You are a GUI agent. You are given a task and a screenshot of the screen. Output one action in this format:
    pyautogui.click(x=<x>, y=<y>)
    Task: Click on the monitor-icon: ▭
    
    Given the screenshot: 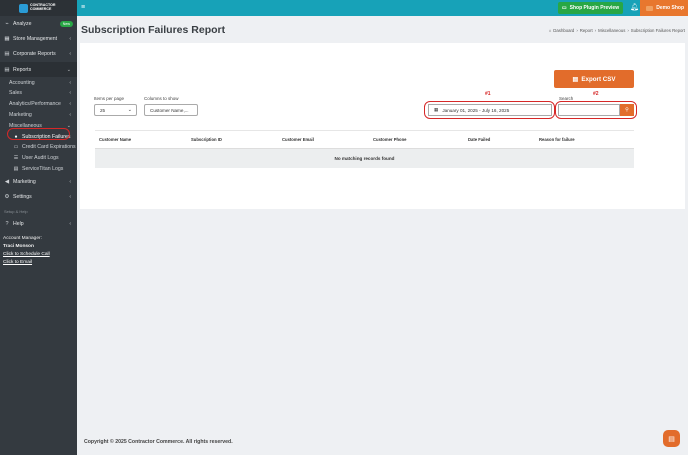 What is the action you would take?
    pyautogui.click(x=564, y=8)
    